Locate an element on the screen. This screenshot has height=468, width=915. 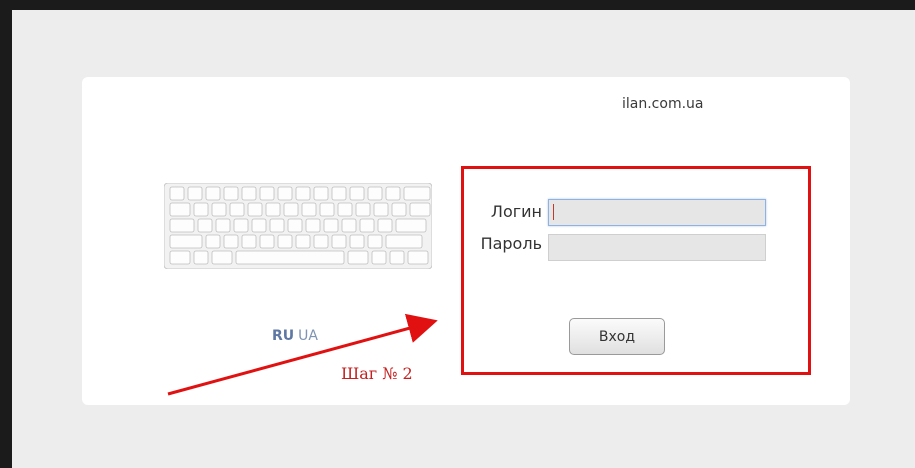
login-label: Логин is located at coordinates (516, 211).